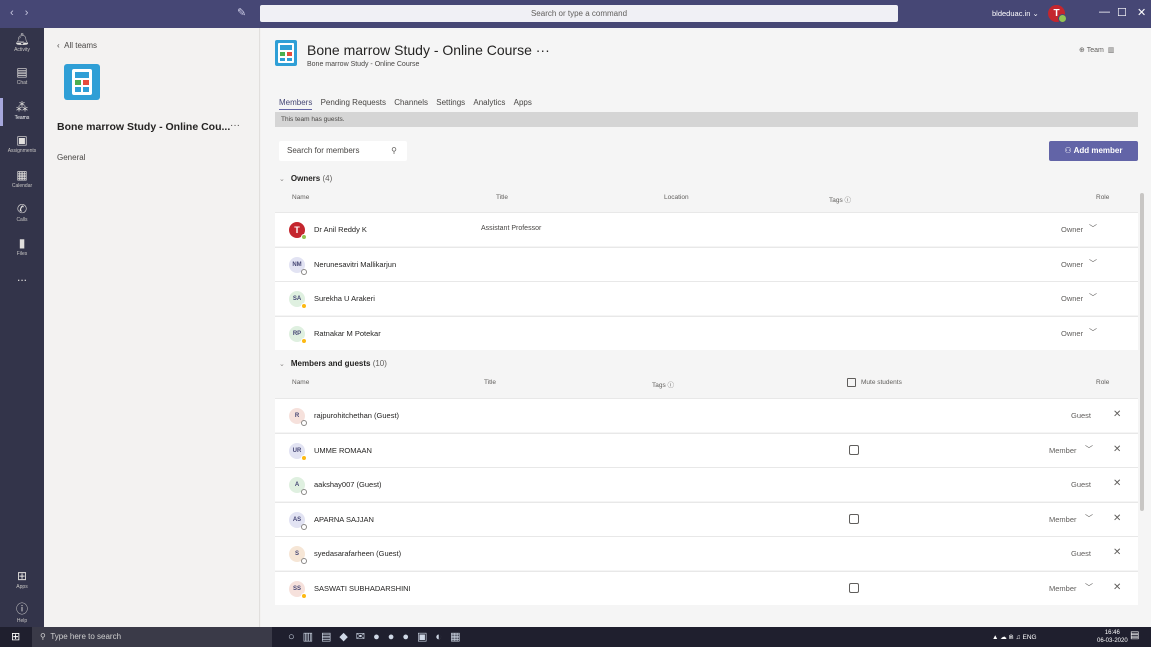 This screenshot has height=647, width=1151. Describe the element at coordinates (296, 104) in the screenshot. I see `tab-members: Members` at that location.